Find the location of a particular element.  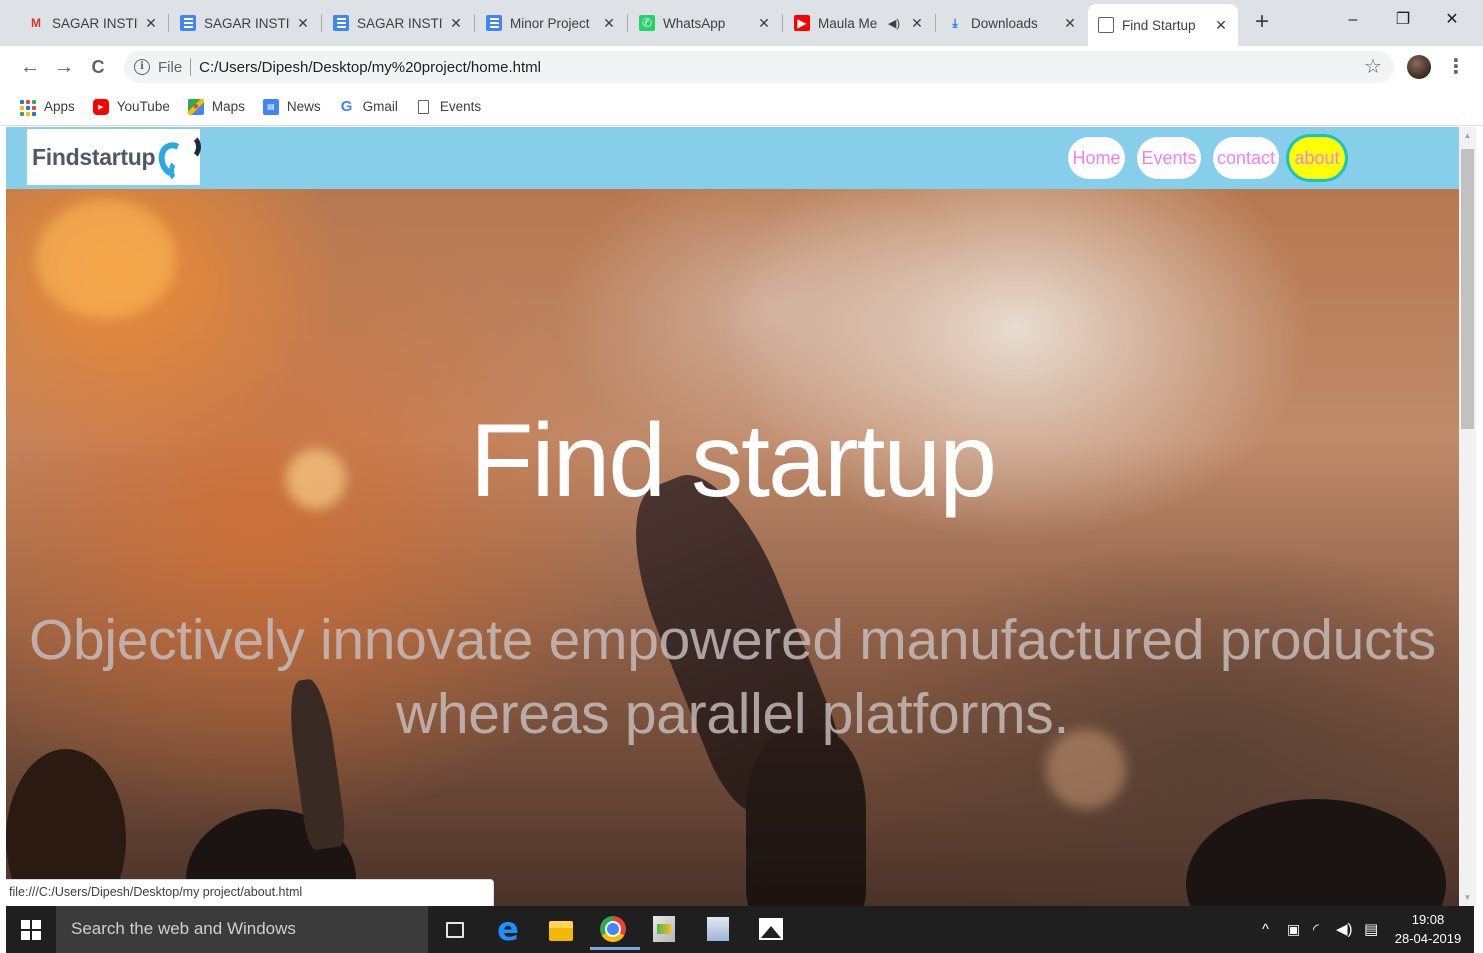

info-icon: i is located at coordinates (142, 67).